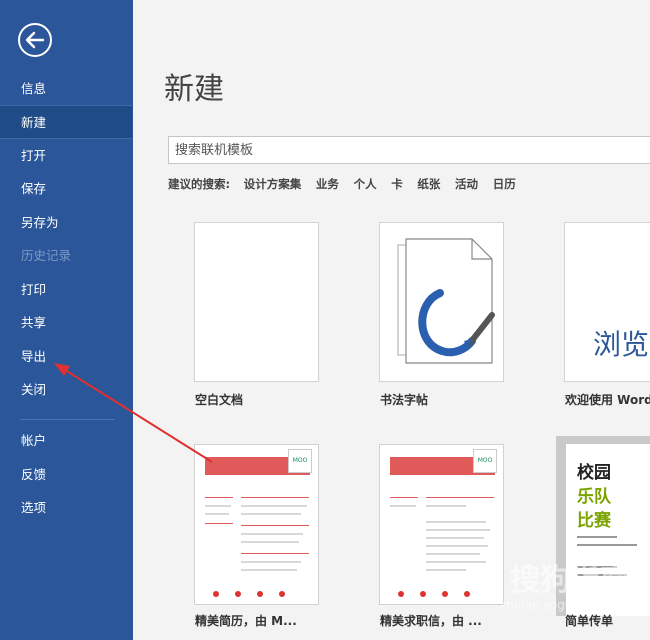  Describe the element at coordinates (133, 413) in the screenshot. I see `annotation-arrow-icon` at that location.